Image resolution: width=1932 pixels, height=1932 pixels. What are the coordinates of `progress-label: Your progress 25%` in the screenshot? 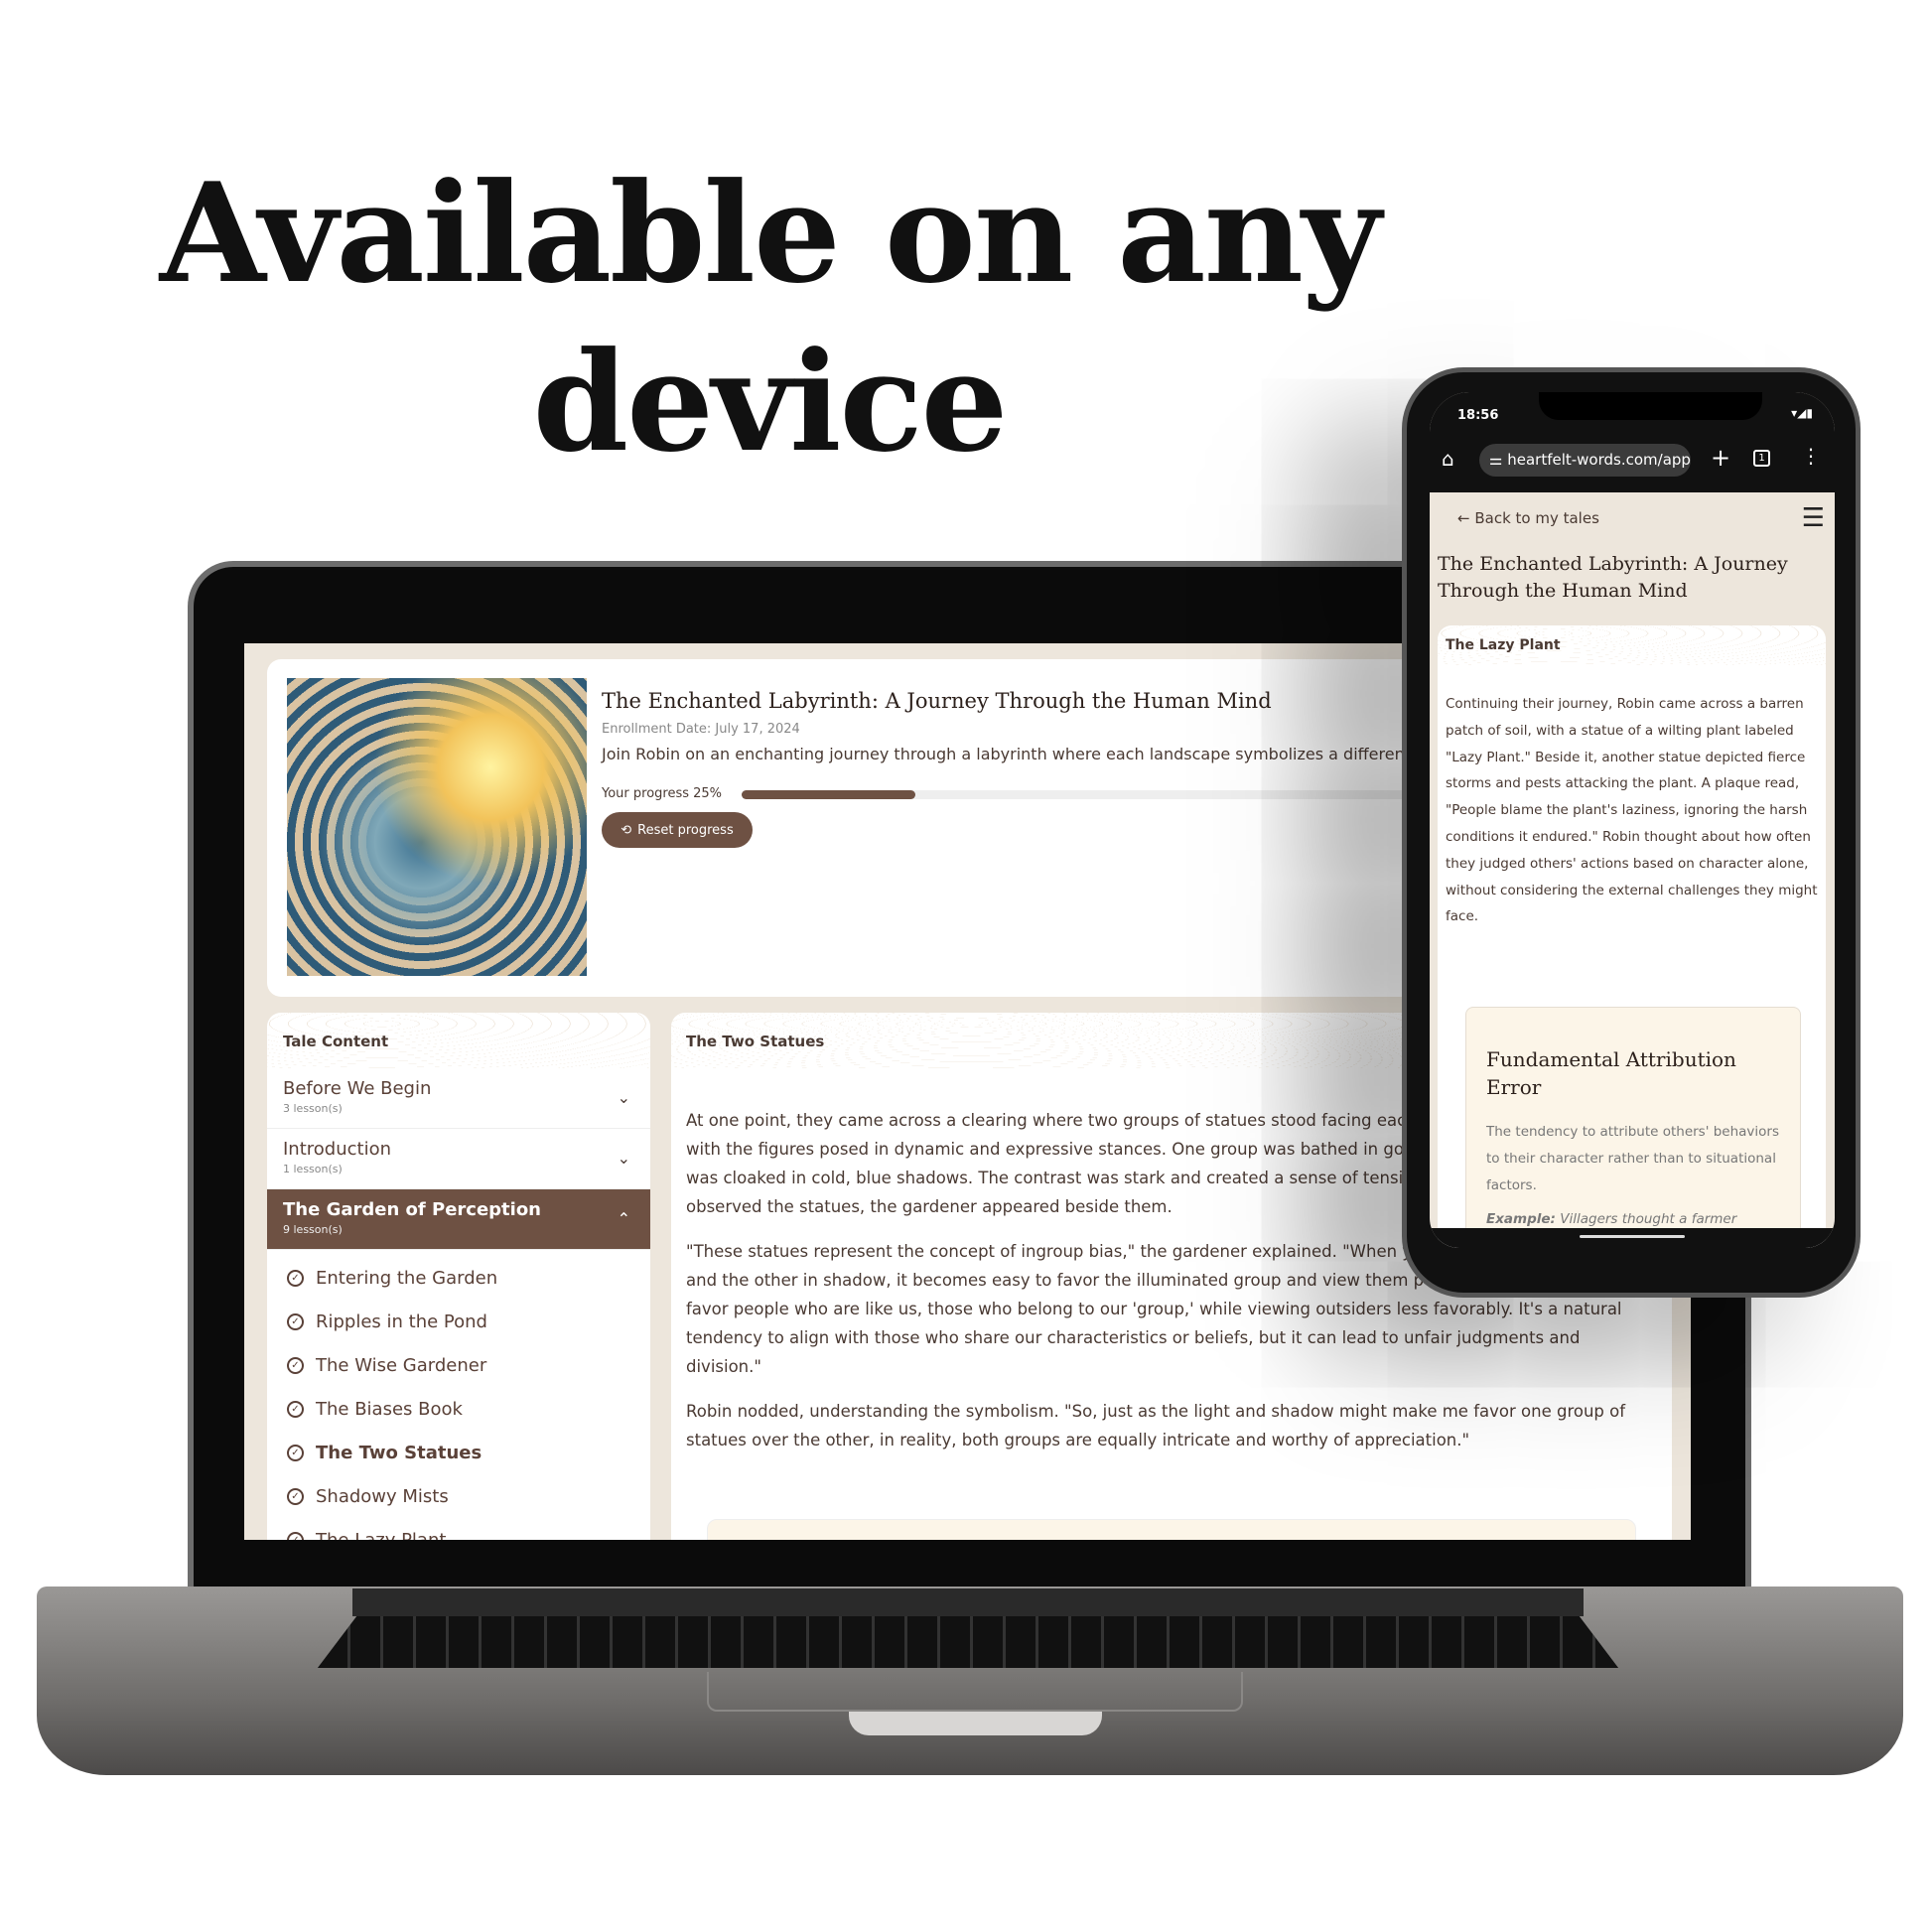 It's located at (662, 793).